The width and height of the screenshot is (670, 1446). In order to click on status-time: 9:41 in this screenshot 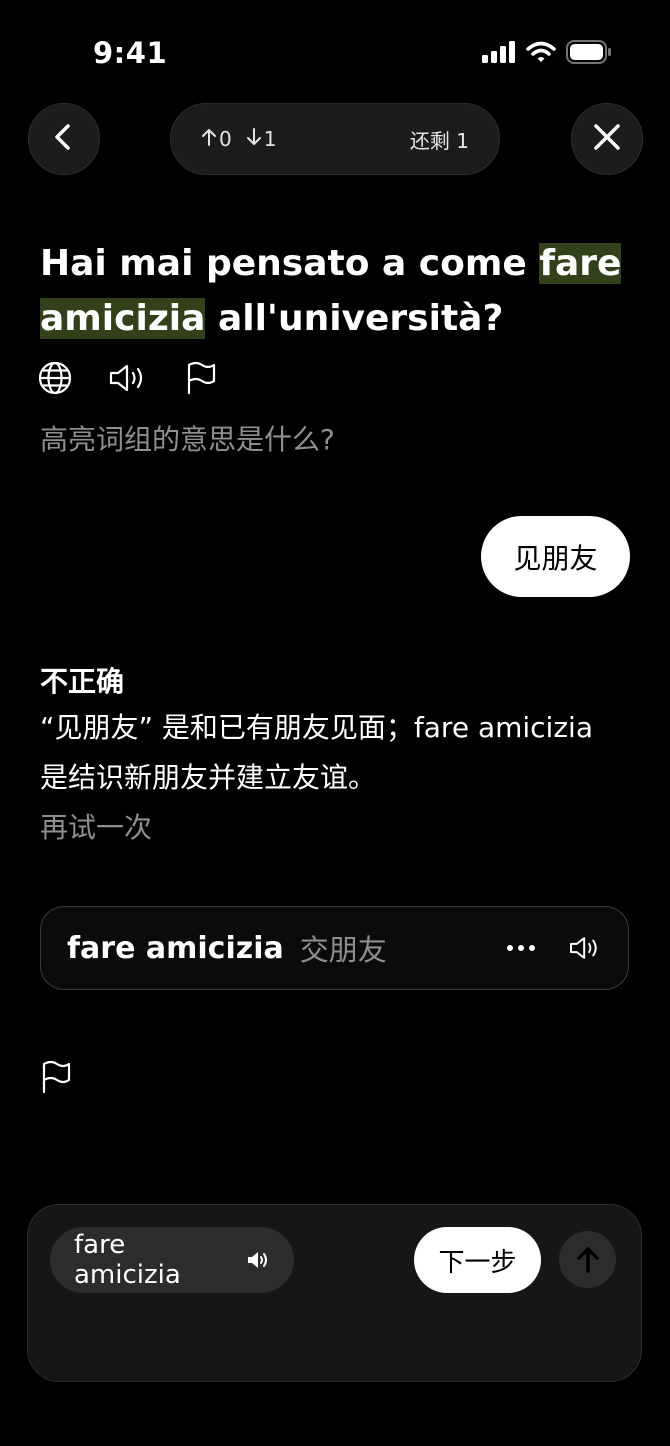, I will do `click(130, 53)`.